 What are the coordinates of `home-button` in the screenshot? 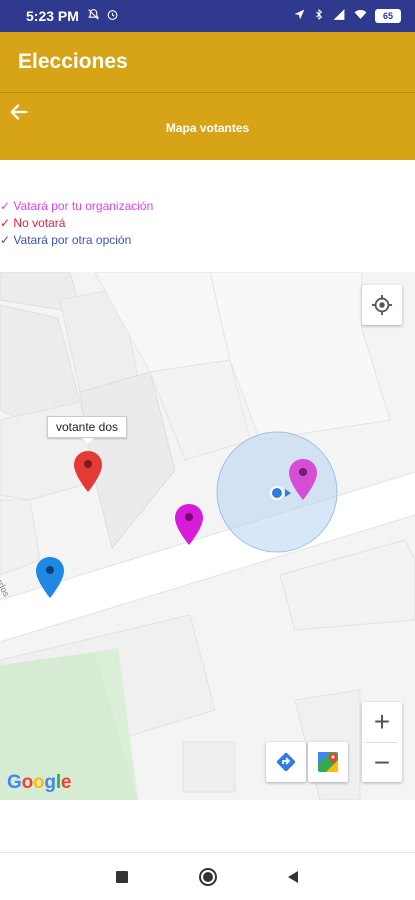 It's located at (208, 877).